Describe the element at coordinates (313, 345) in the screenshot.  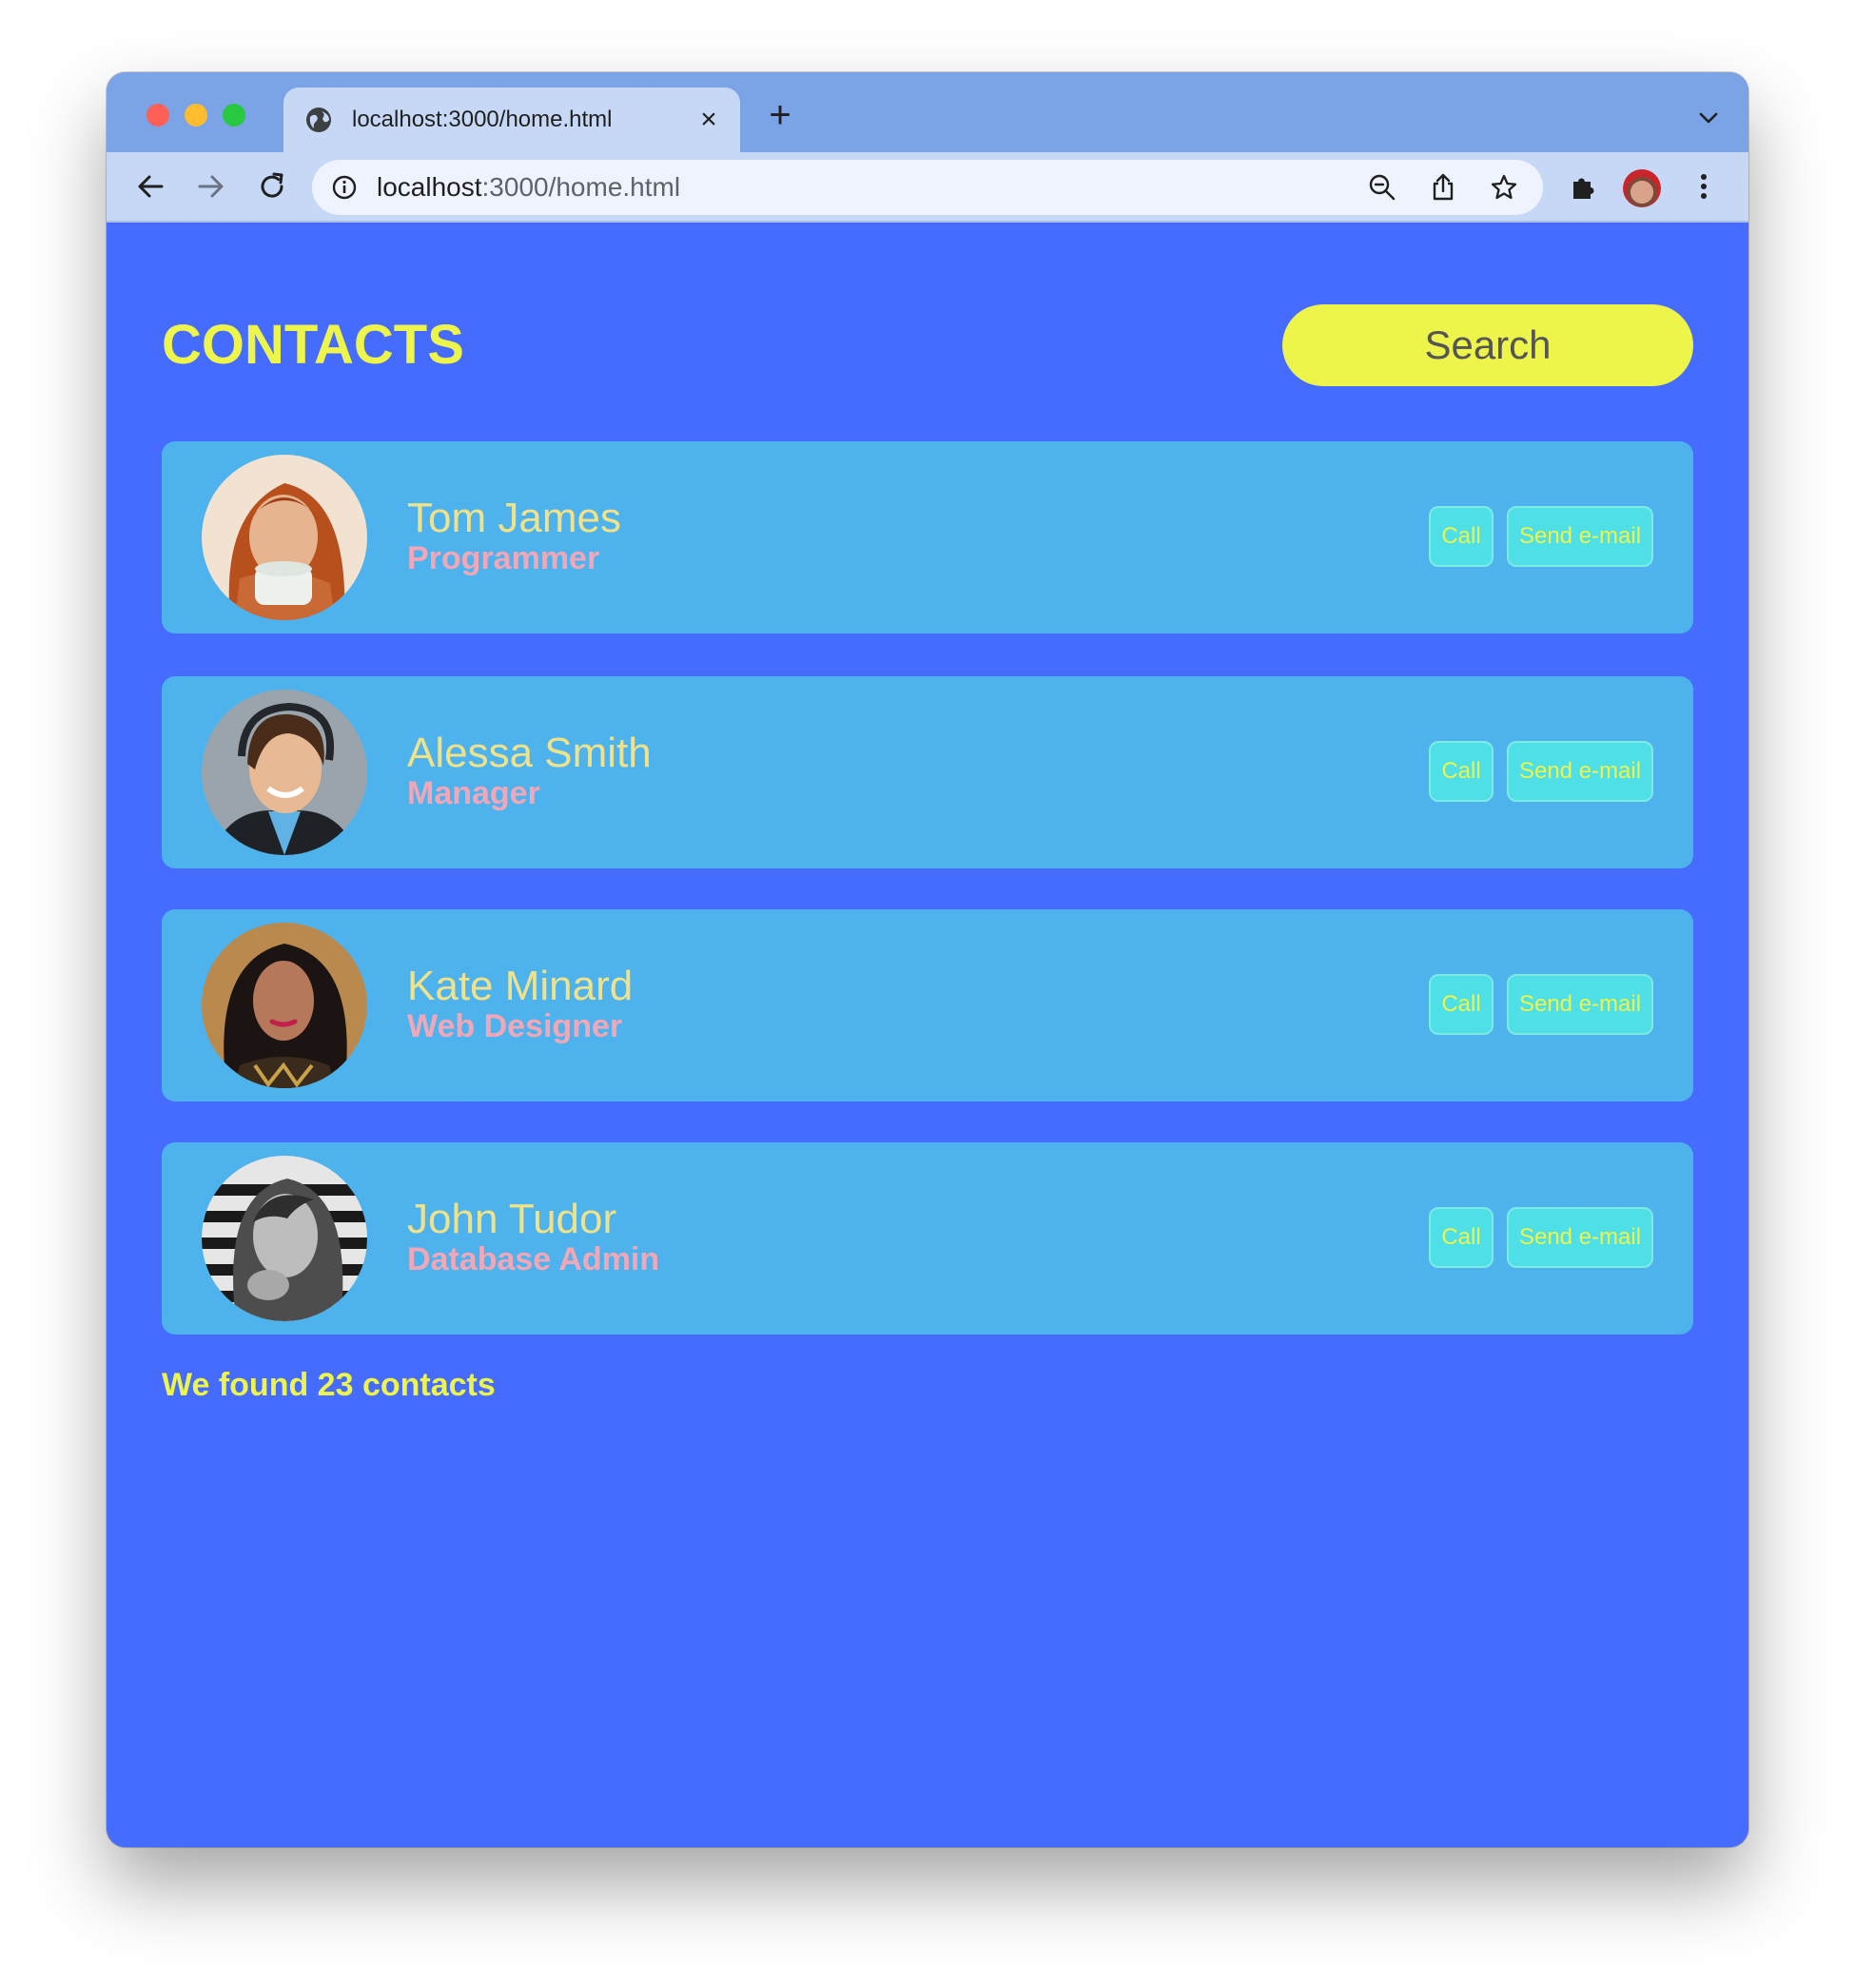
I see `page-title: CONTACTS` at that location.